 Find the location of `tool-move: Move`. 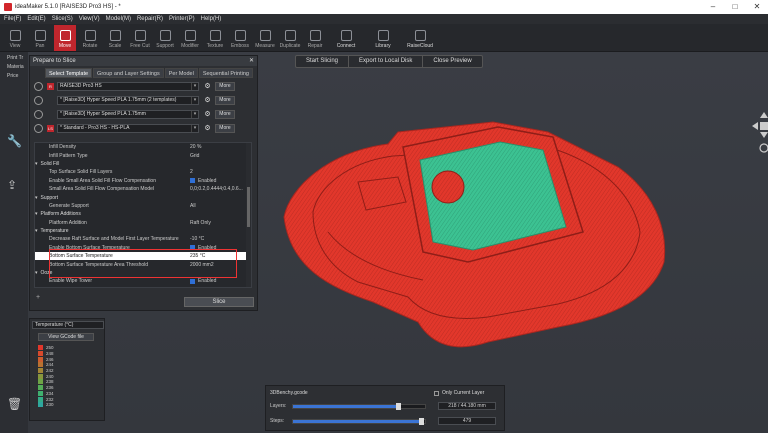

tool-move: Move is located at coordinates (65, 38).